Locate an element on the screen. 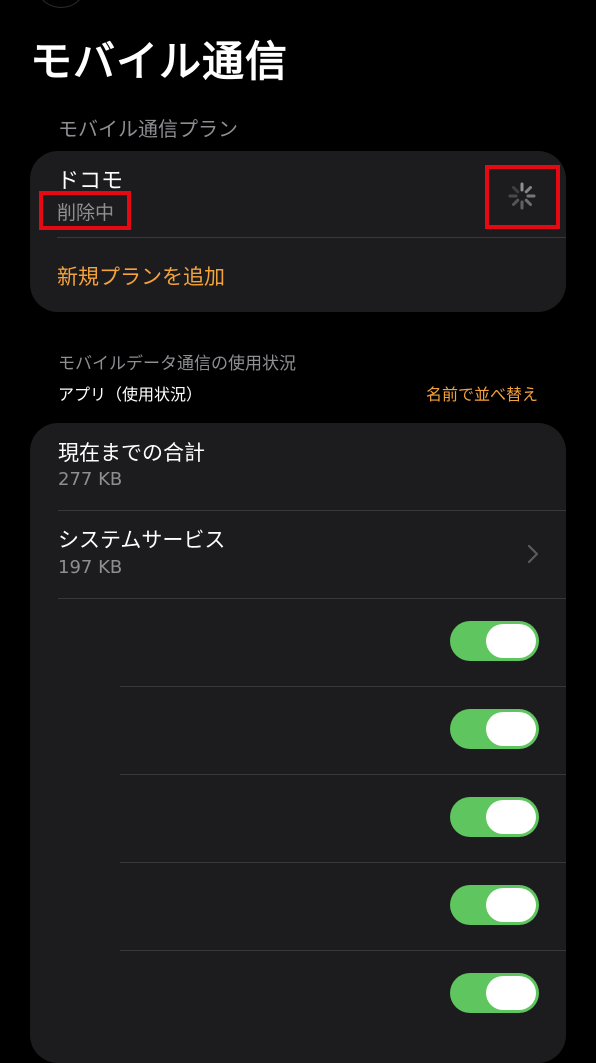 The width and height of the screenshot is (596, 1063). chevron-right-icon is located at coordinates (533, 554).